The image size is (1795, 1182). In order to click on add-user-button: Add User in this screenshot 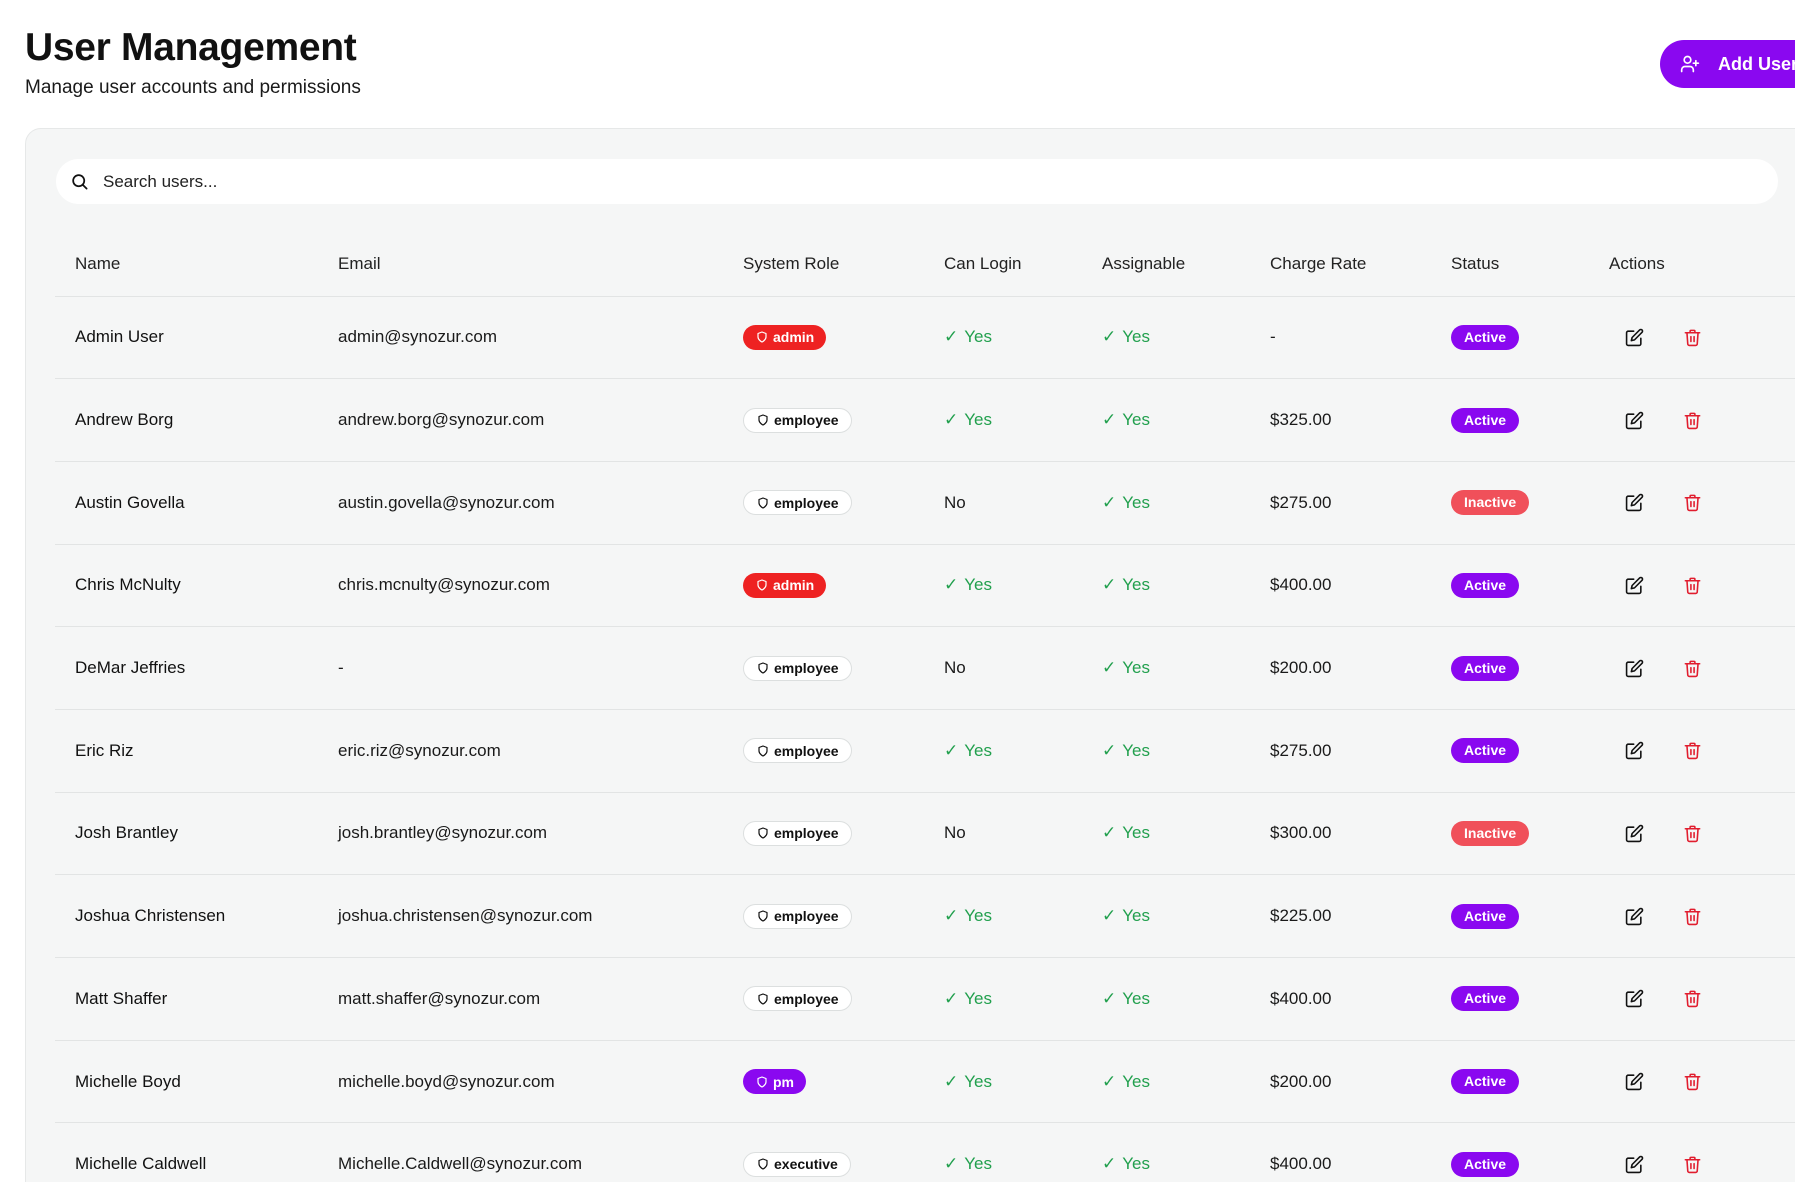, I will do `click(1727, 64)`.